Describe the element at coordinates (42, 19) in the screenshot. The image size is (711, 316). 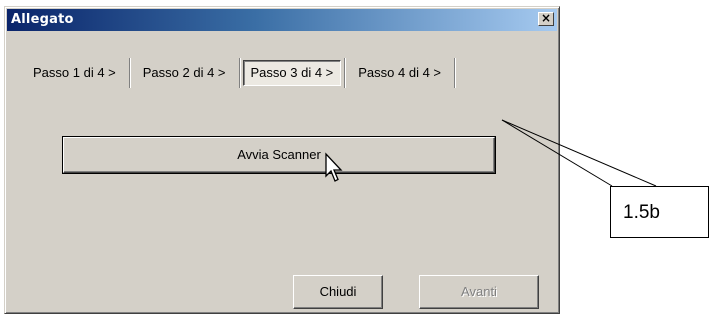
I see `dialog-title: Allegato` at that location.